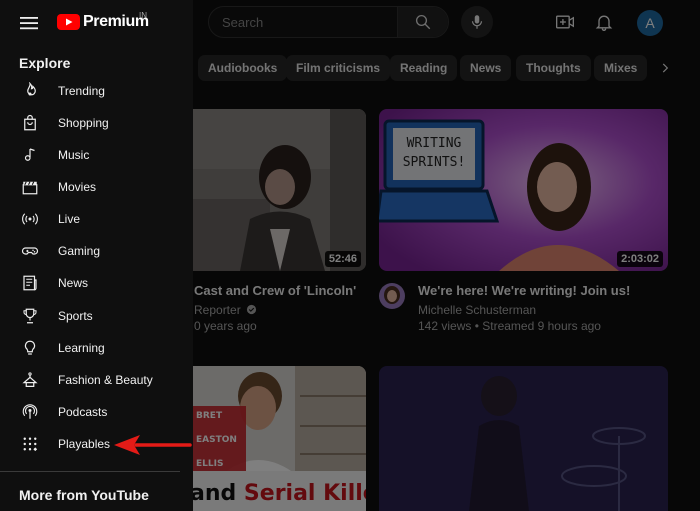  Describe the element at coordinates (105, 380) in the screenshot. I see `nav-label: Fashion & Beauty` at that location.